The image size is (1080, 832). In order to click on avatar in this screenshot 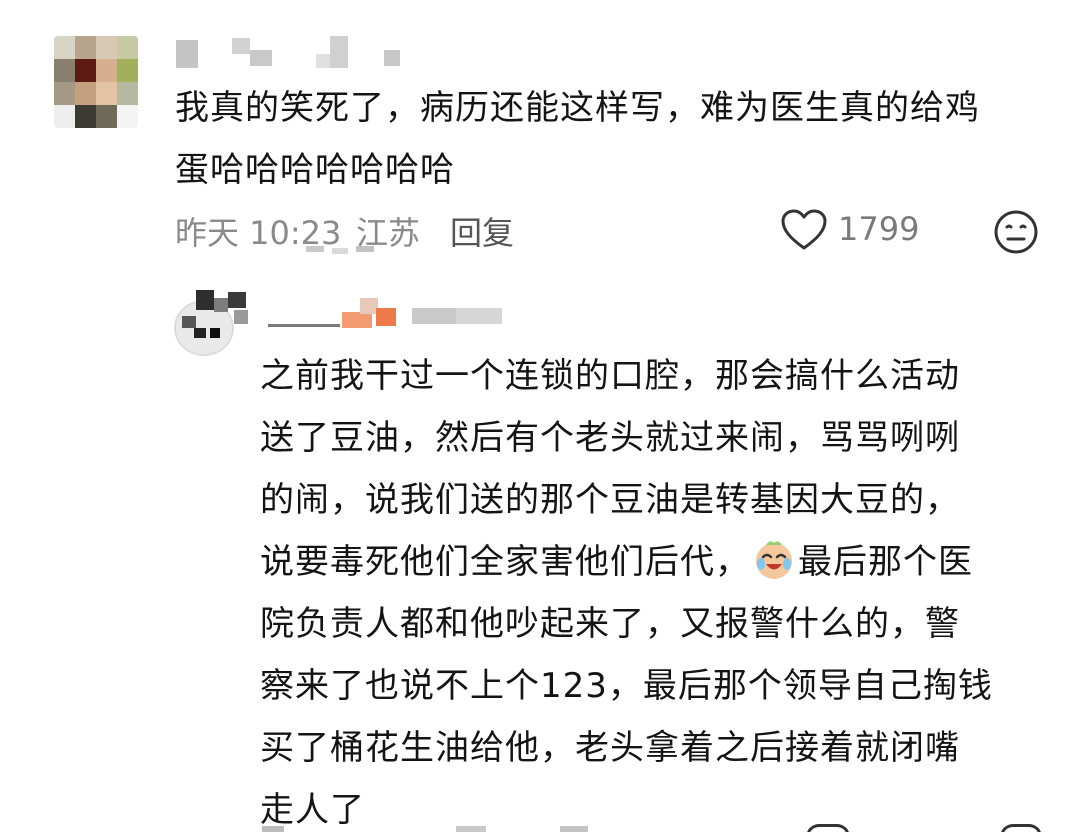, I will do `click(96, 82)`.